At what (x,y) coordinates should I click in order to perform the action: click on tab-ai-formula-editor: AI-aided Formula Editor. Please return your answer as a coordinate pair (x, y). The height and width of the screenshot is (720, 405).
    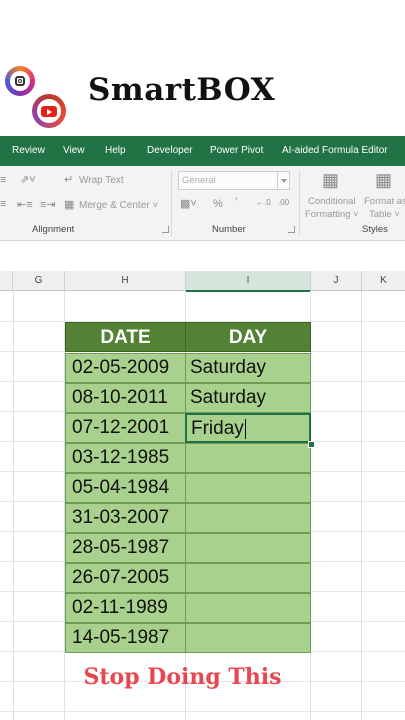
    Looking at the image, I should click on (335, 150).